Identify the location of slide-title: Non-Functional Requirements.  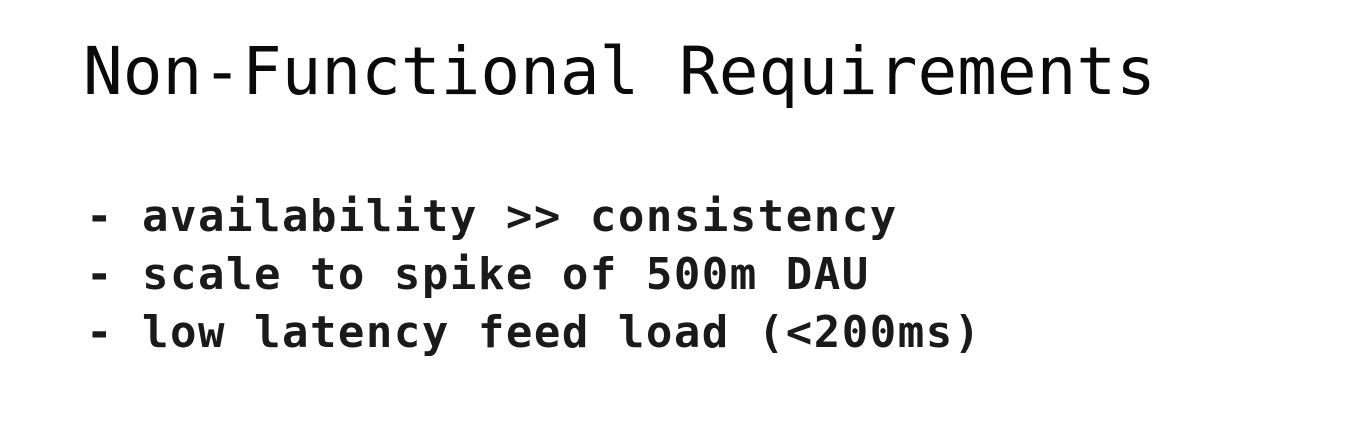
(619, 71).